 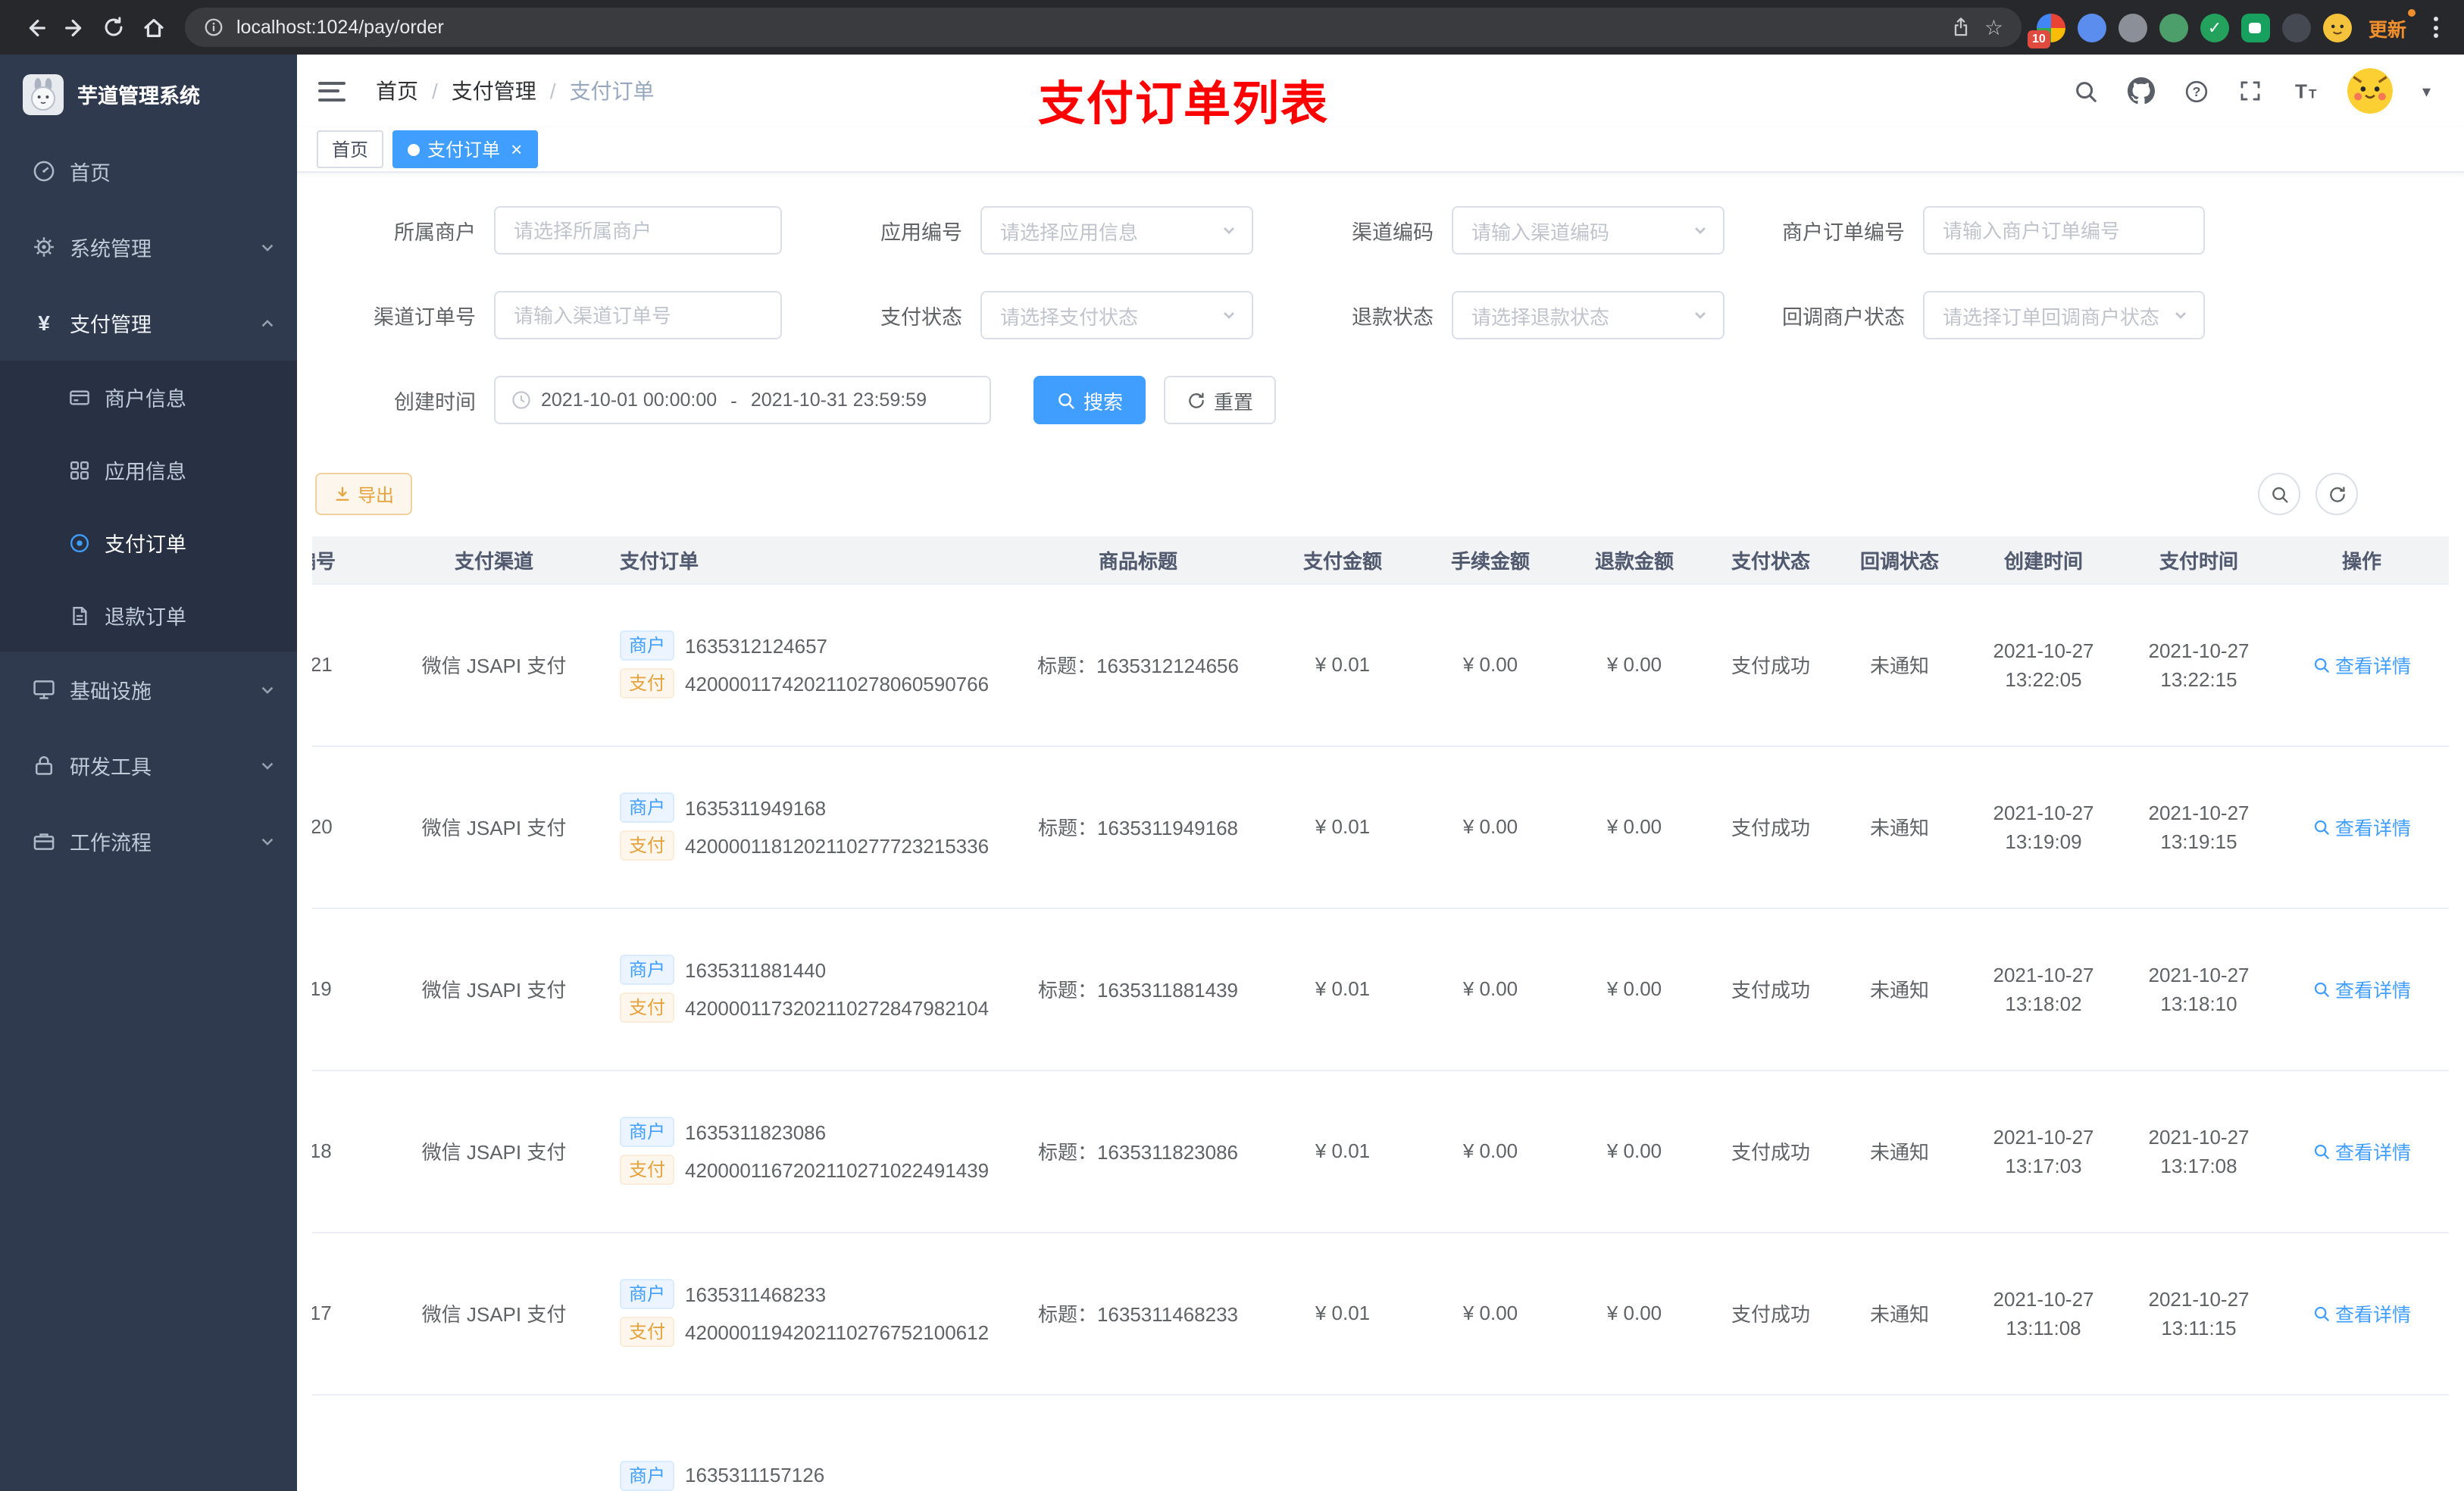 What do you see at coordinates (2279, 494) in the screenshot?
I see `toggle-search-icon` at bounding box center [2279, 494].